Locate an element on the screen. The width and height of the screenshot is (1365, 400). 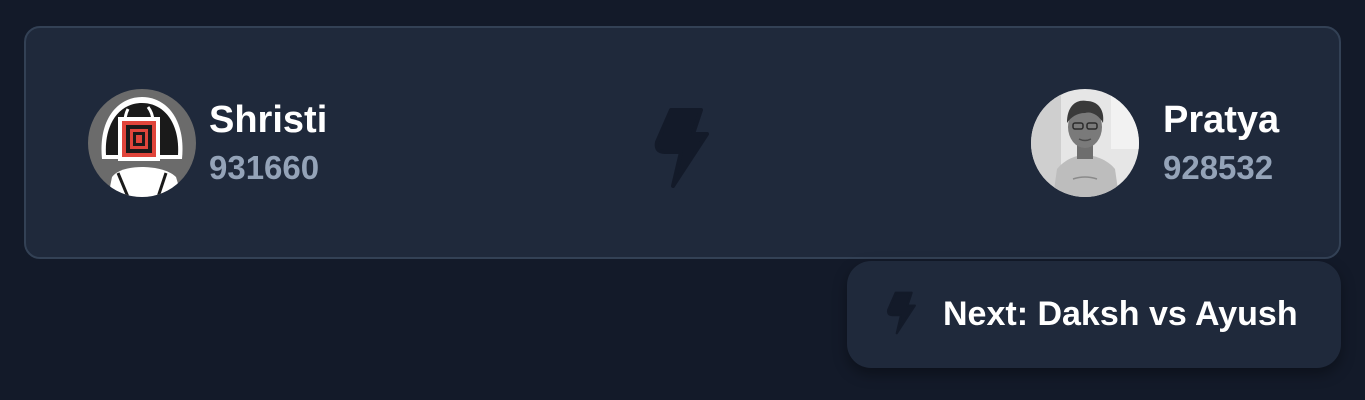
photo-avatar-icon is located at coordinates (1085, 143).